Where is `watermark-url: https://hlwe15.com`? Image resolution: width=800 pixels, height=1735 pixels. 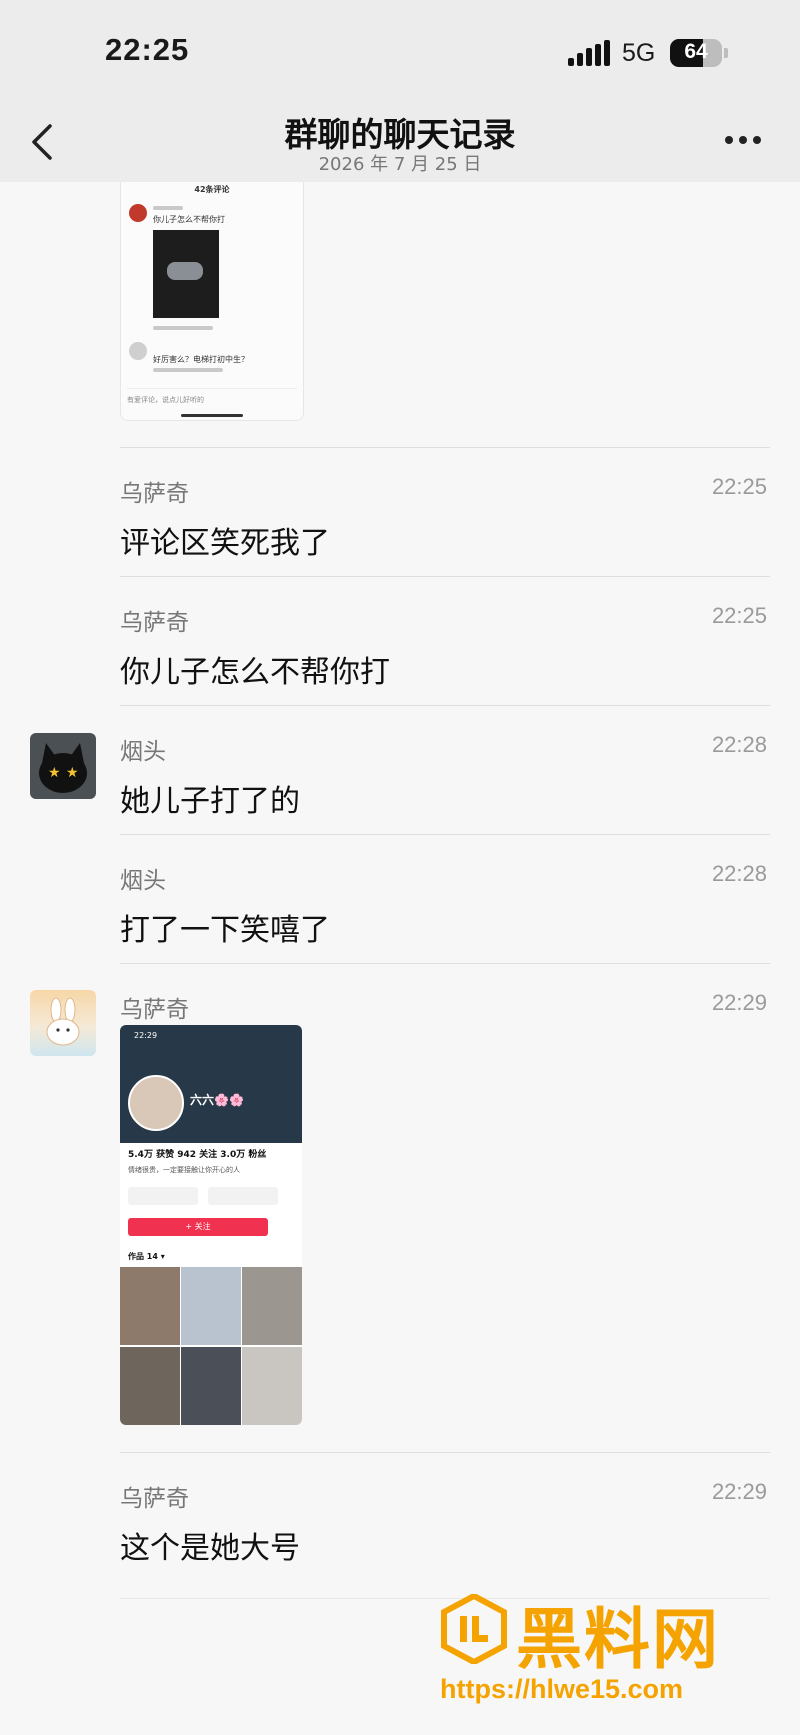
watermark-url: https://hlwe15.com is located at coordinates (562, 1689).